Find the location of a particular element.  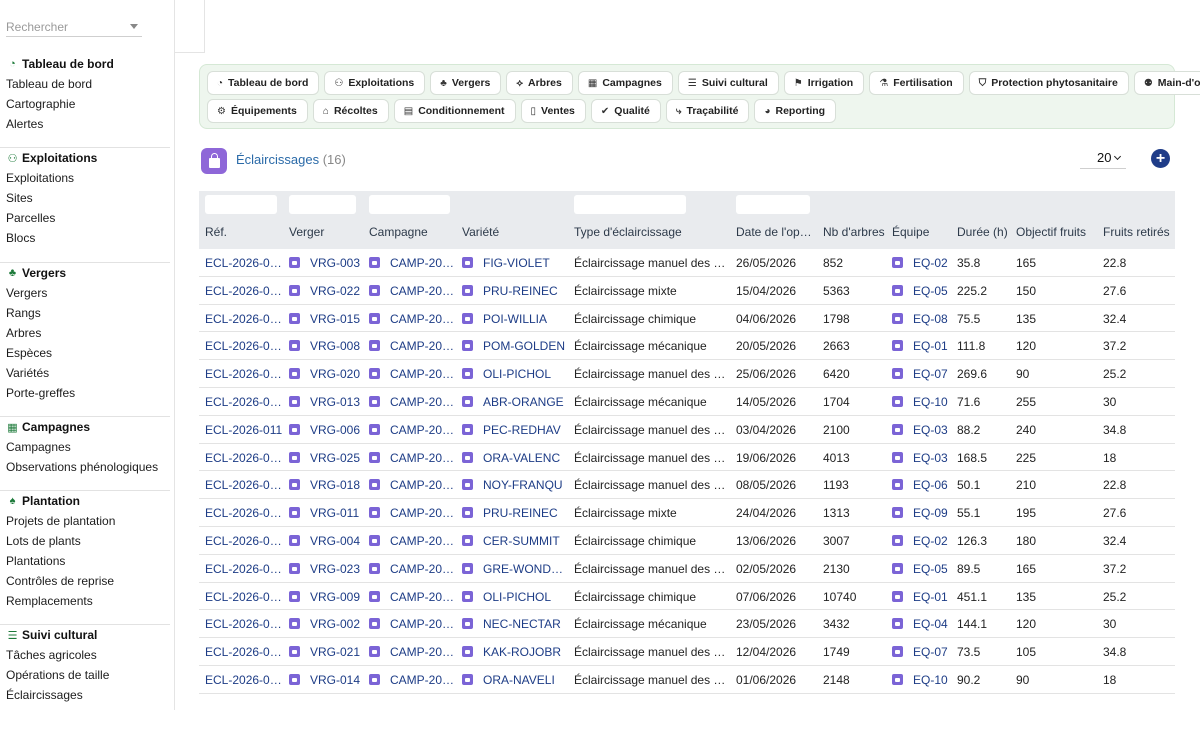

table-cell-link: EQ-09 is located at coordinates (932, 513).